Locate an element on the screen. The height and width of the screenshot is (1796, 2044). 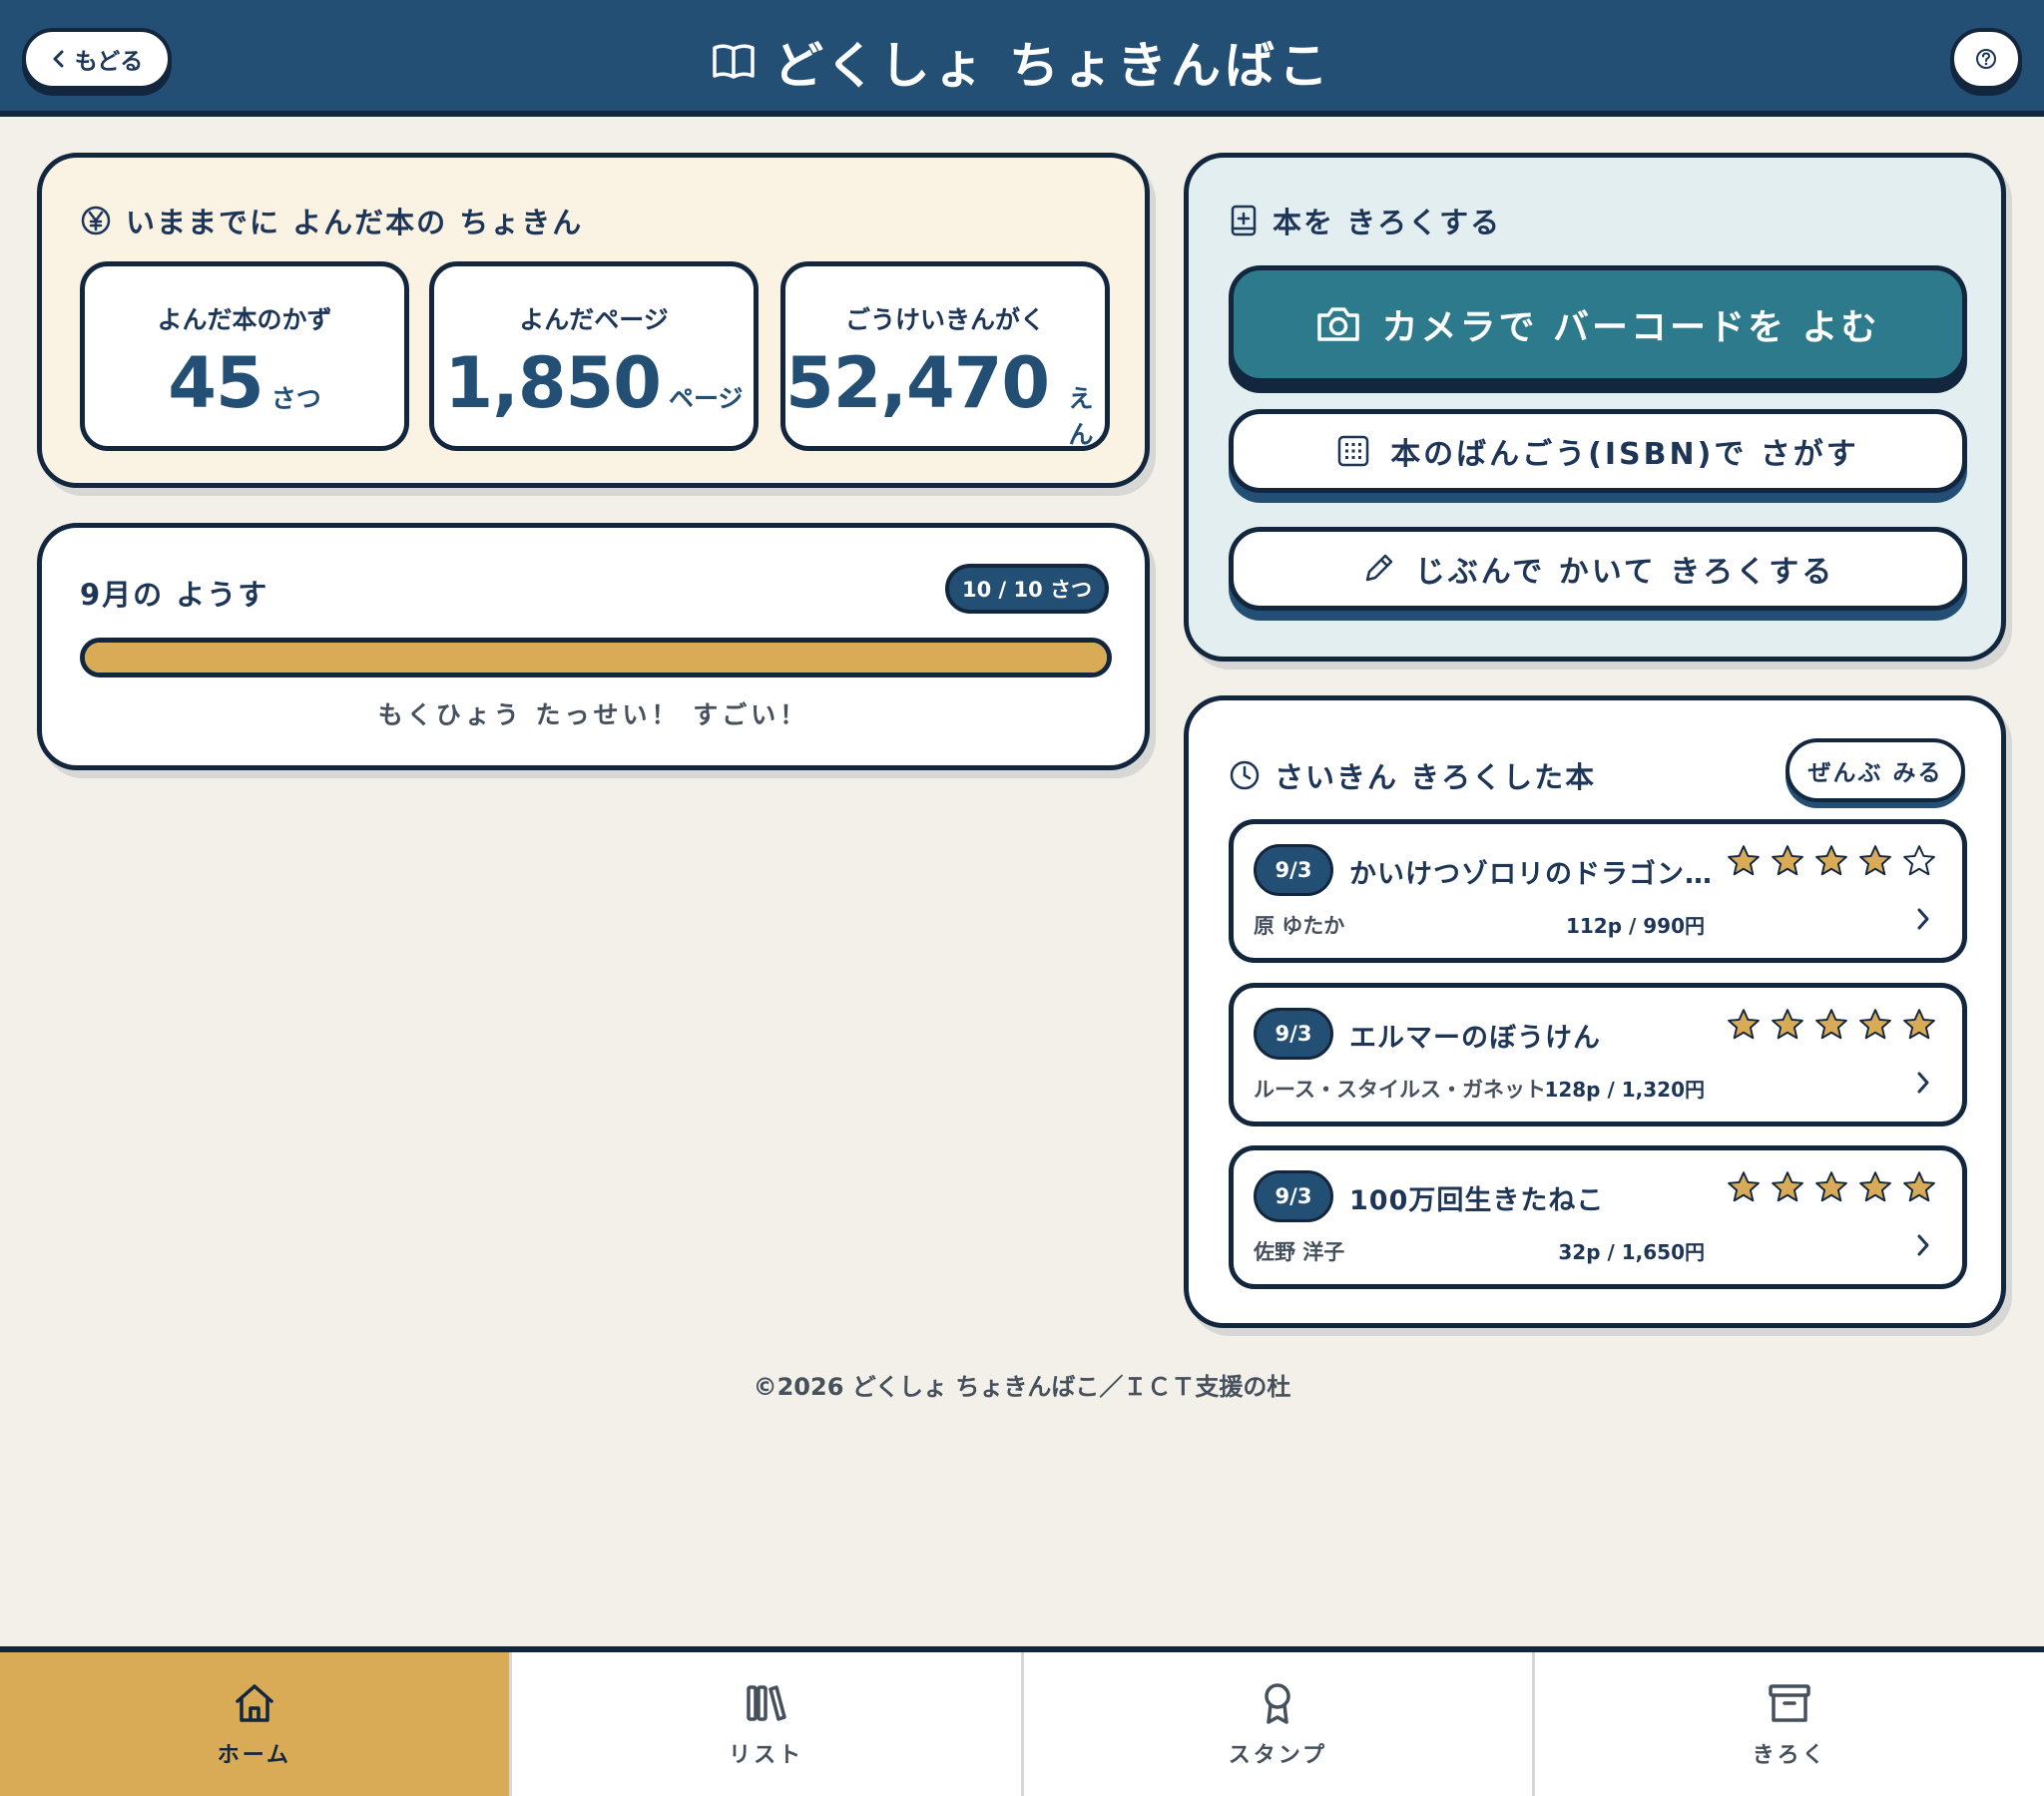
book-meta: 112p / 990円 is located at coordinates (1635, 926).